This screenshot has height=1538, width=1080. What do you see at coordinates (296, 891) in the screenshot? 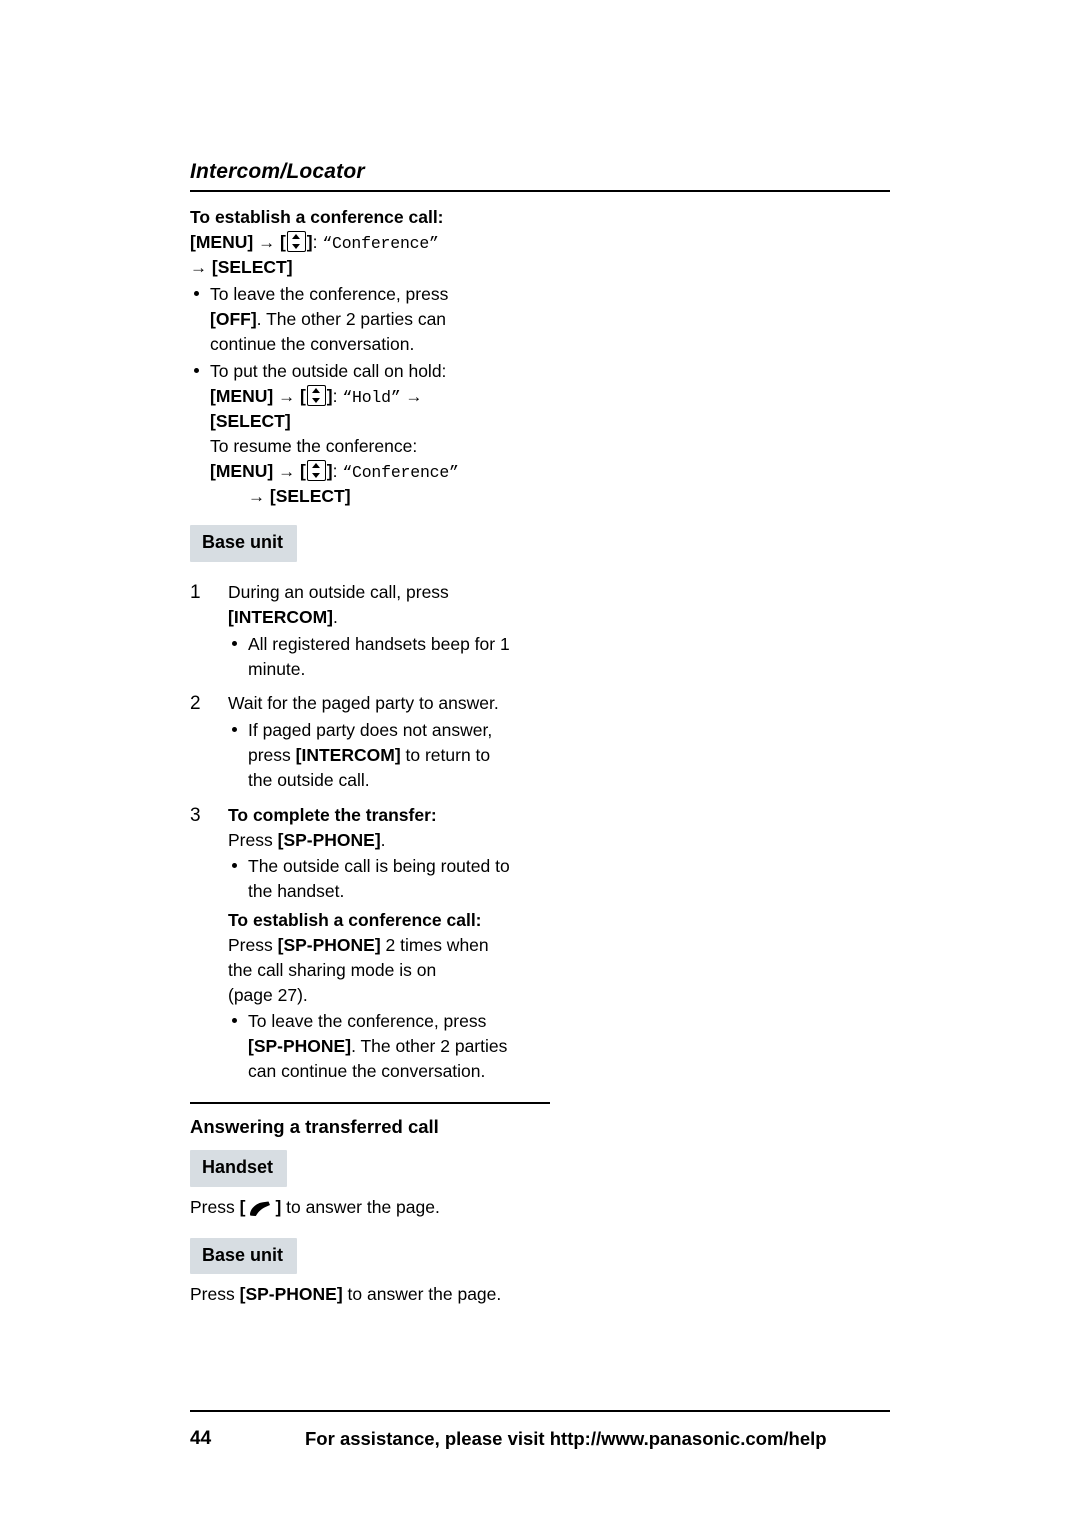
I see `step3-bullet-line2: the handset.` at bounding box center [296, 891].